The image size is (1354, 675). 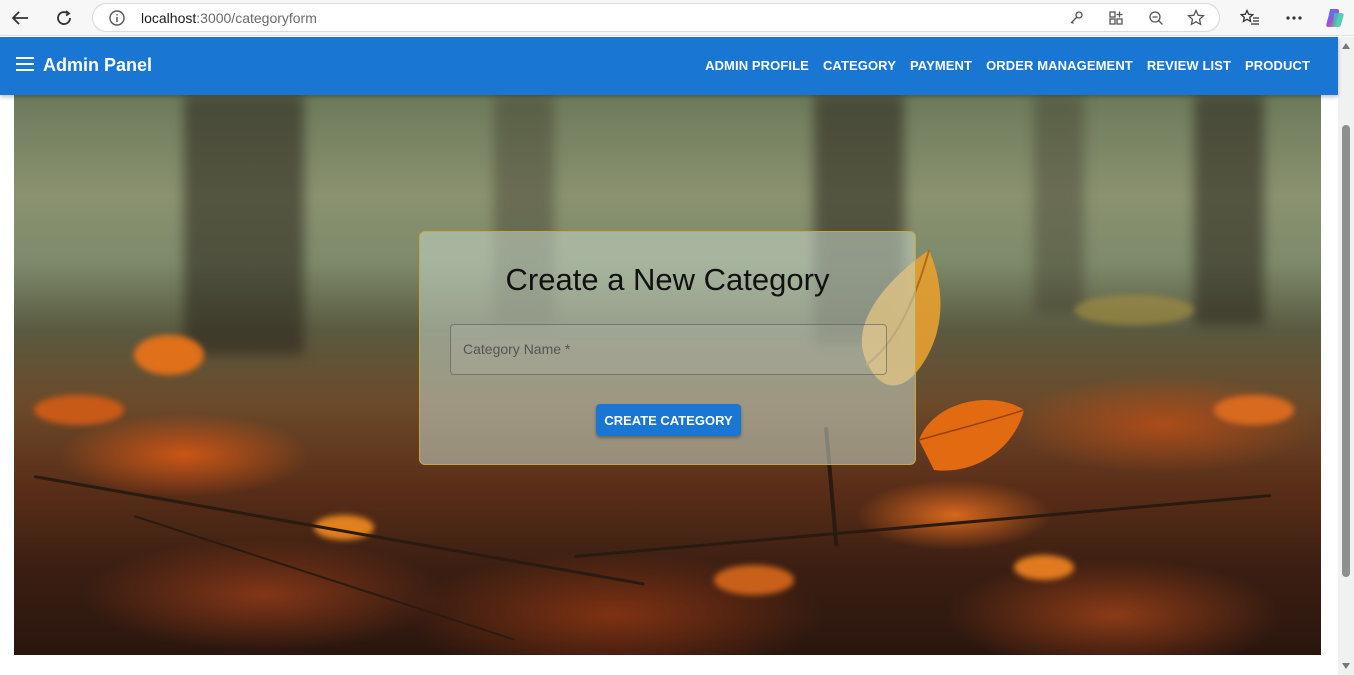 I want to click on nav-payment: PAYMENT, so click(x=941, y=65).